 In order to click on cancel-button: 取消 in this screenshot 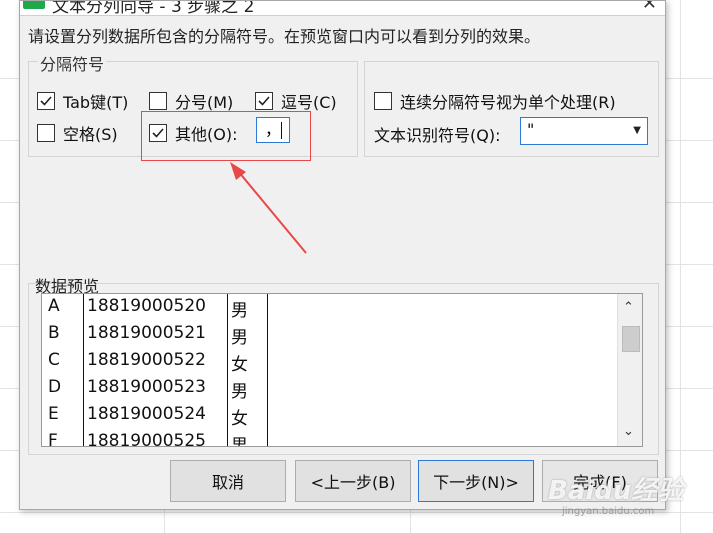, I will do `click(228, 481)`.